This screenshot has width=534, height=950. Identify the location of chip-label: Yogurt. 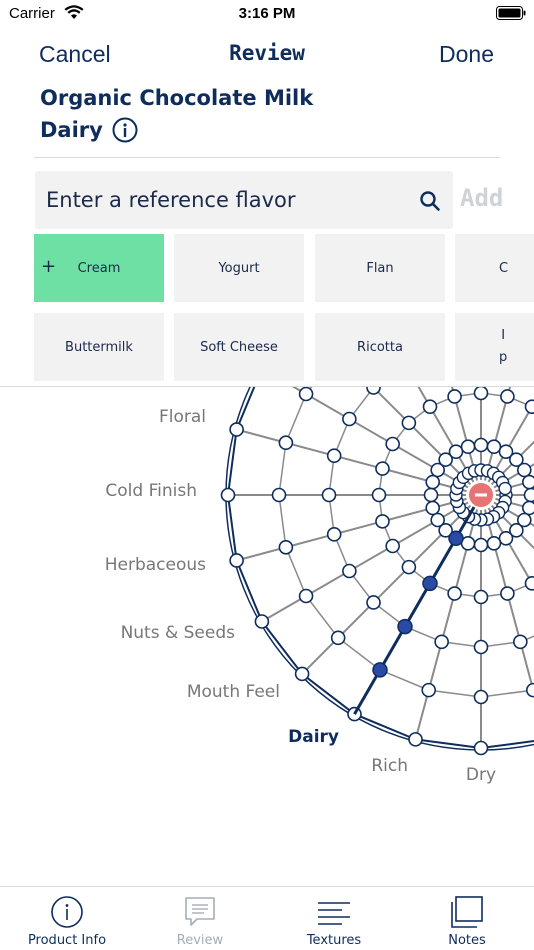
(239, 268).